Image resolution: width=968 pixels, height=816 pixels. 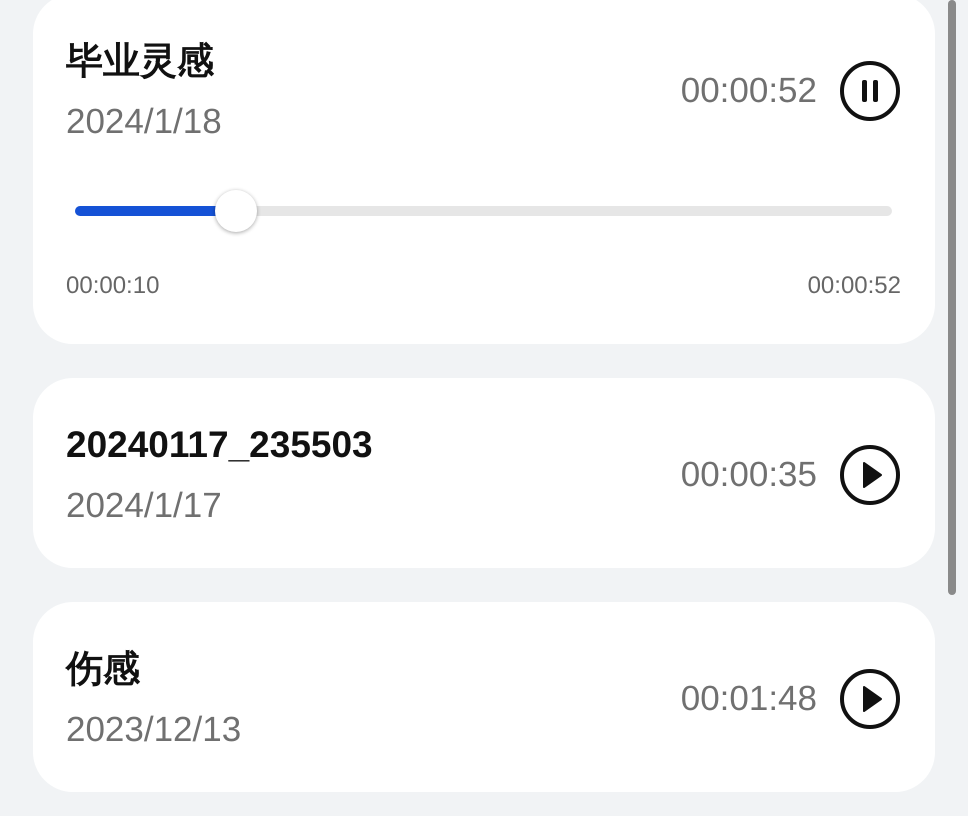 What do you see at coordinates (154, 730) in the screenshot?
I see `recording-date: 2023/12/13` at bounding box center [154, 730].